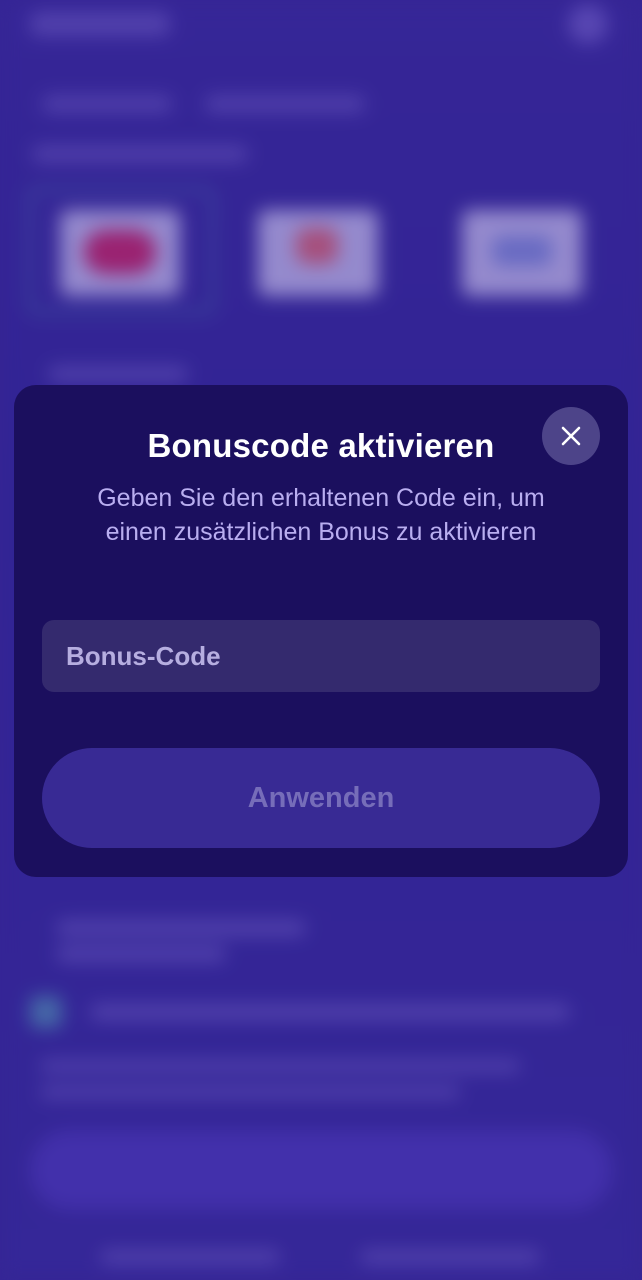  I want to click on apply-button: Anwenden, so click(321, 798).